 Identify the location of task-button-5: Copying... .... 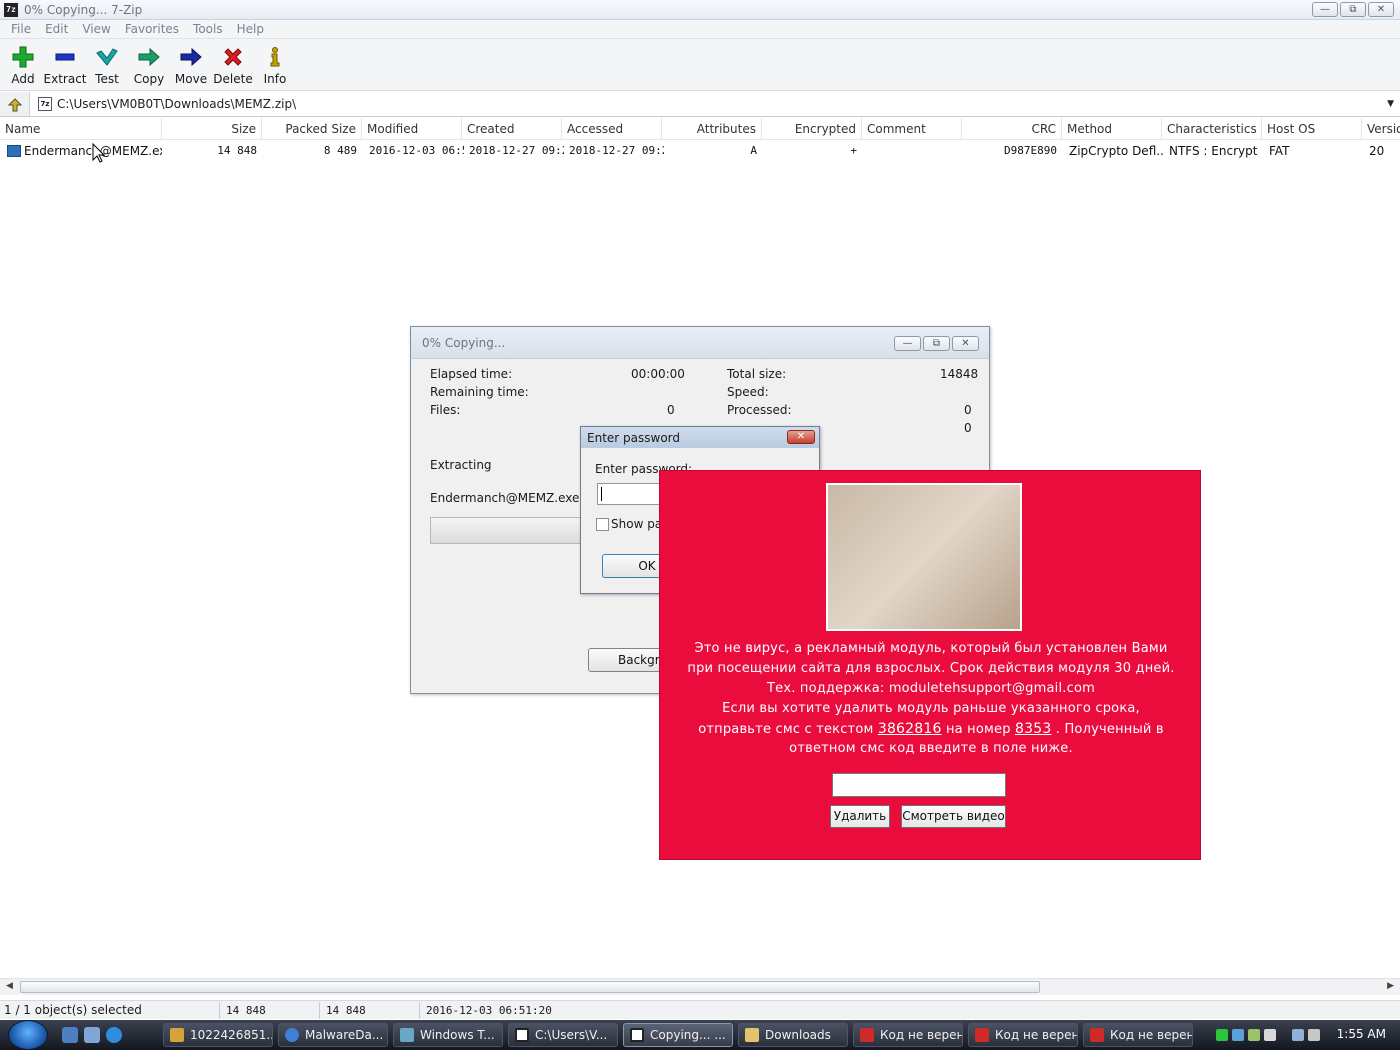
(678, 1035).